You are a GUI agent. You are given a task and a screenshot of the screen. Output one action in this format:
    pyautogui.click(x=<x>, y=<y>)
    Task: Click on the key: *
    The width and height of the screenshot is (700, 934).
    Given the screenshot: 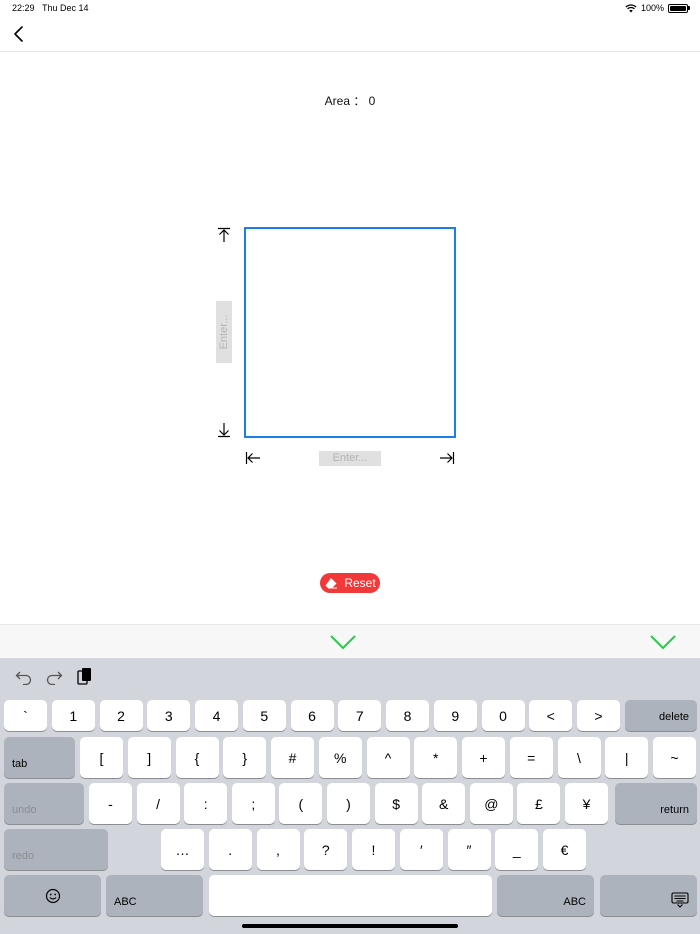 What is the action you would take?
    pyautogui.click(x=436, y=757)
    